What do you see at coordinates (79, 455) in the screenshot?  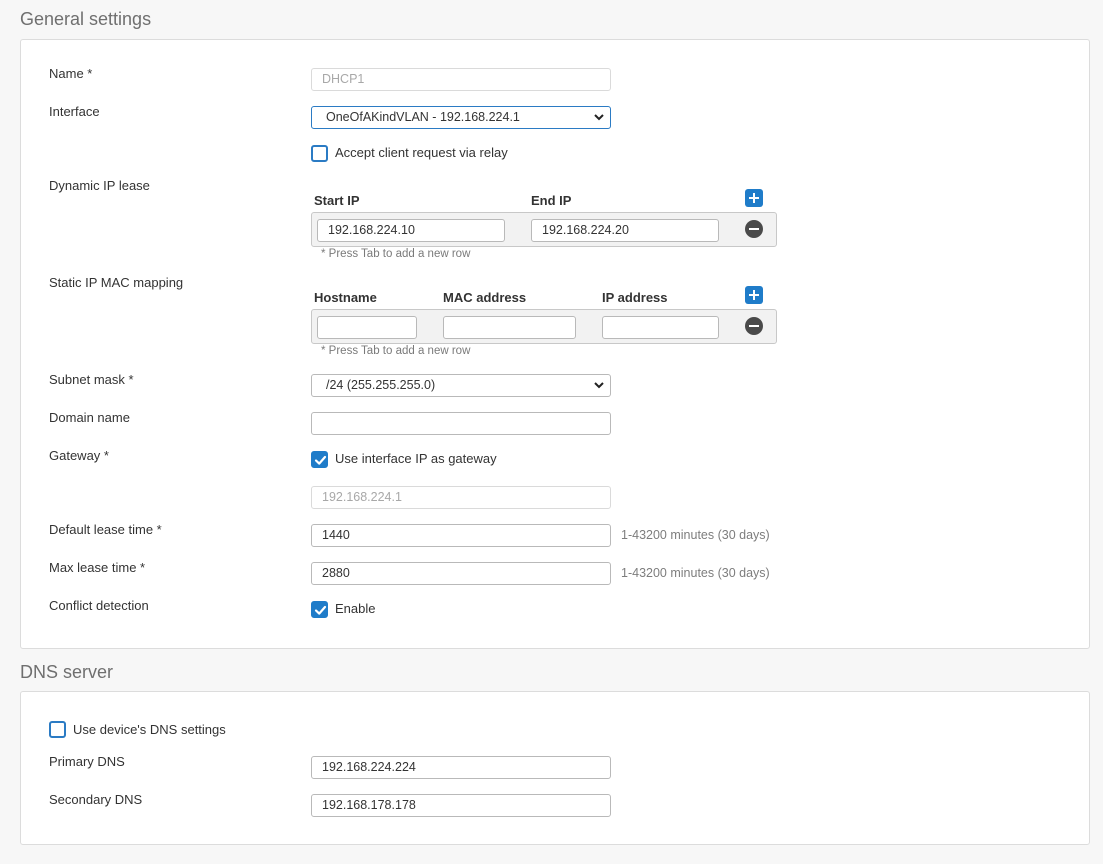 I see `gateway-label: Gateway *` at bounding box center [79, 455].